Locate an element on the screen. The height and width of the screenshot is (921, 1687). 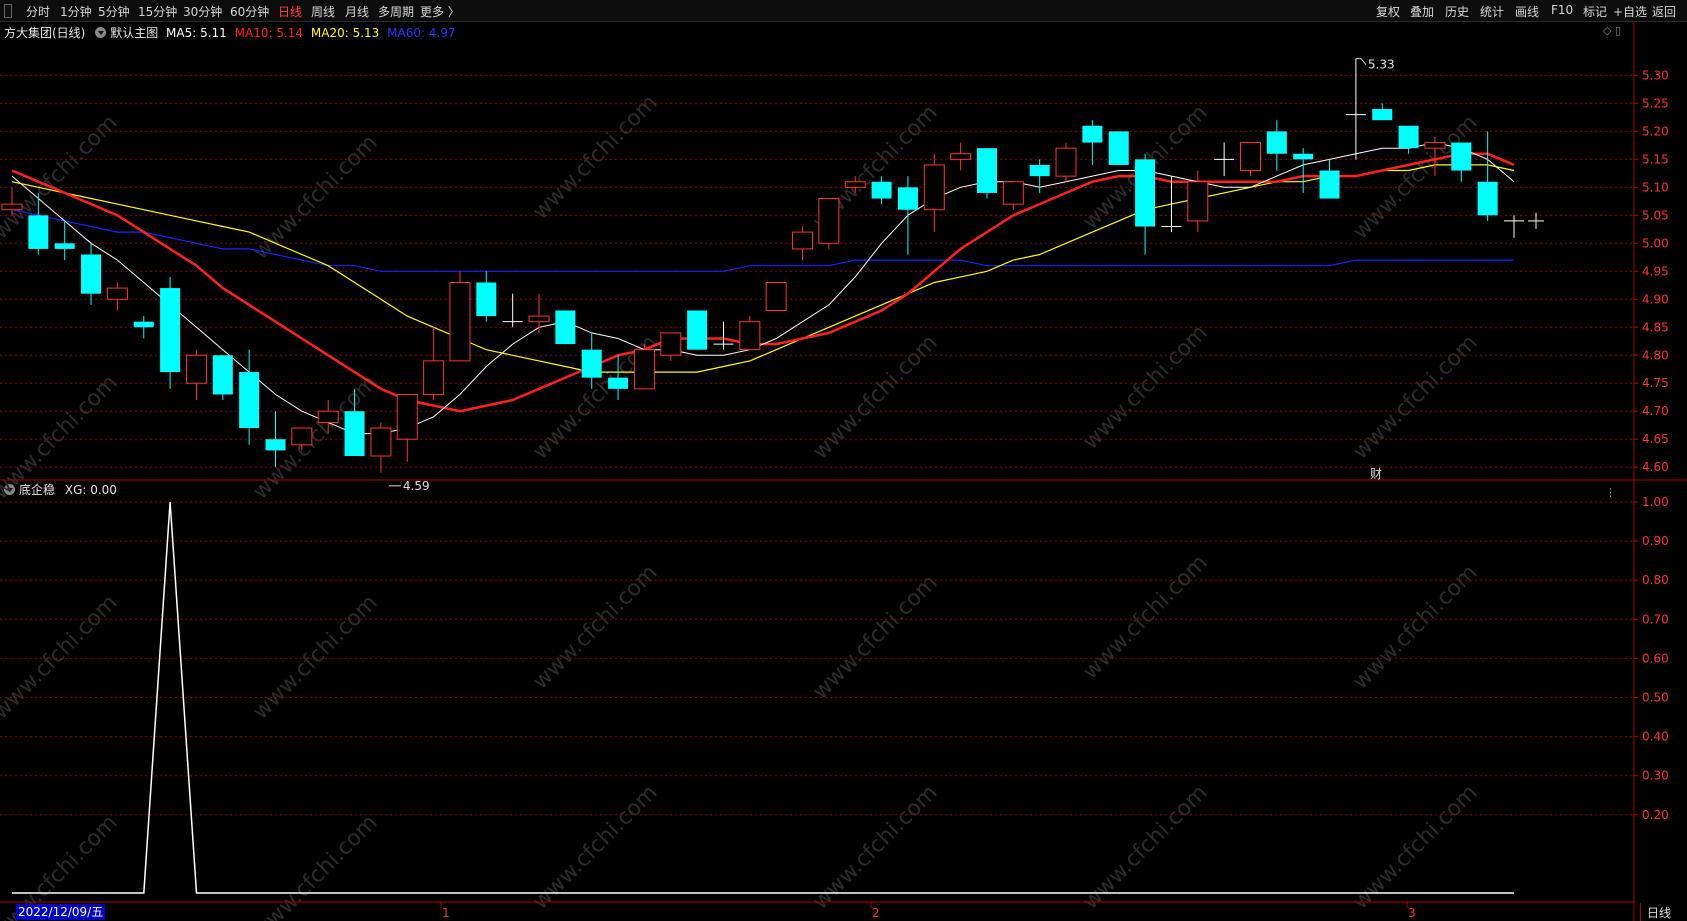
btn-fanhui: 返回 is located at coordinates (1664, 11).